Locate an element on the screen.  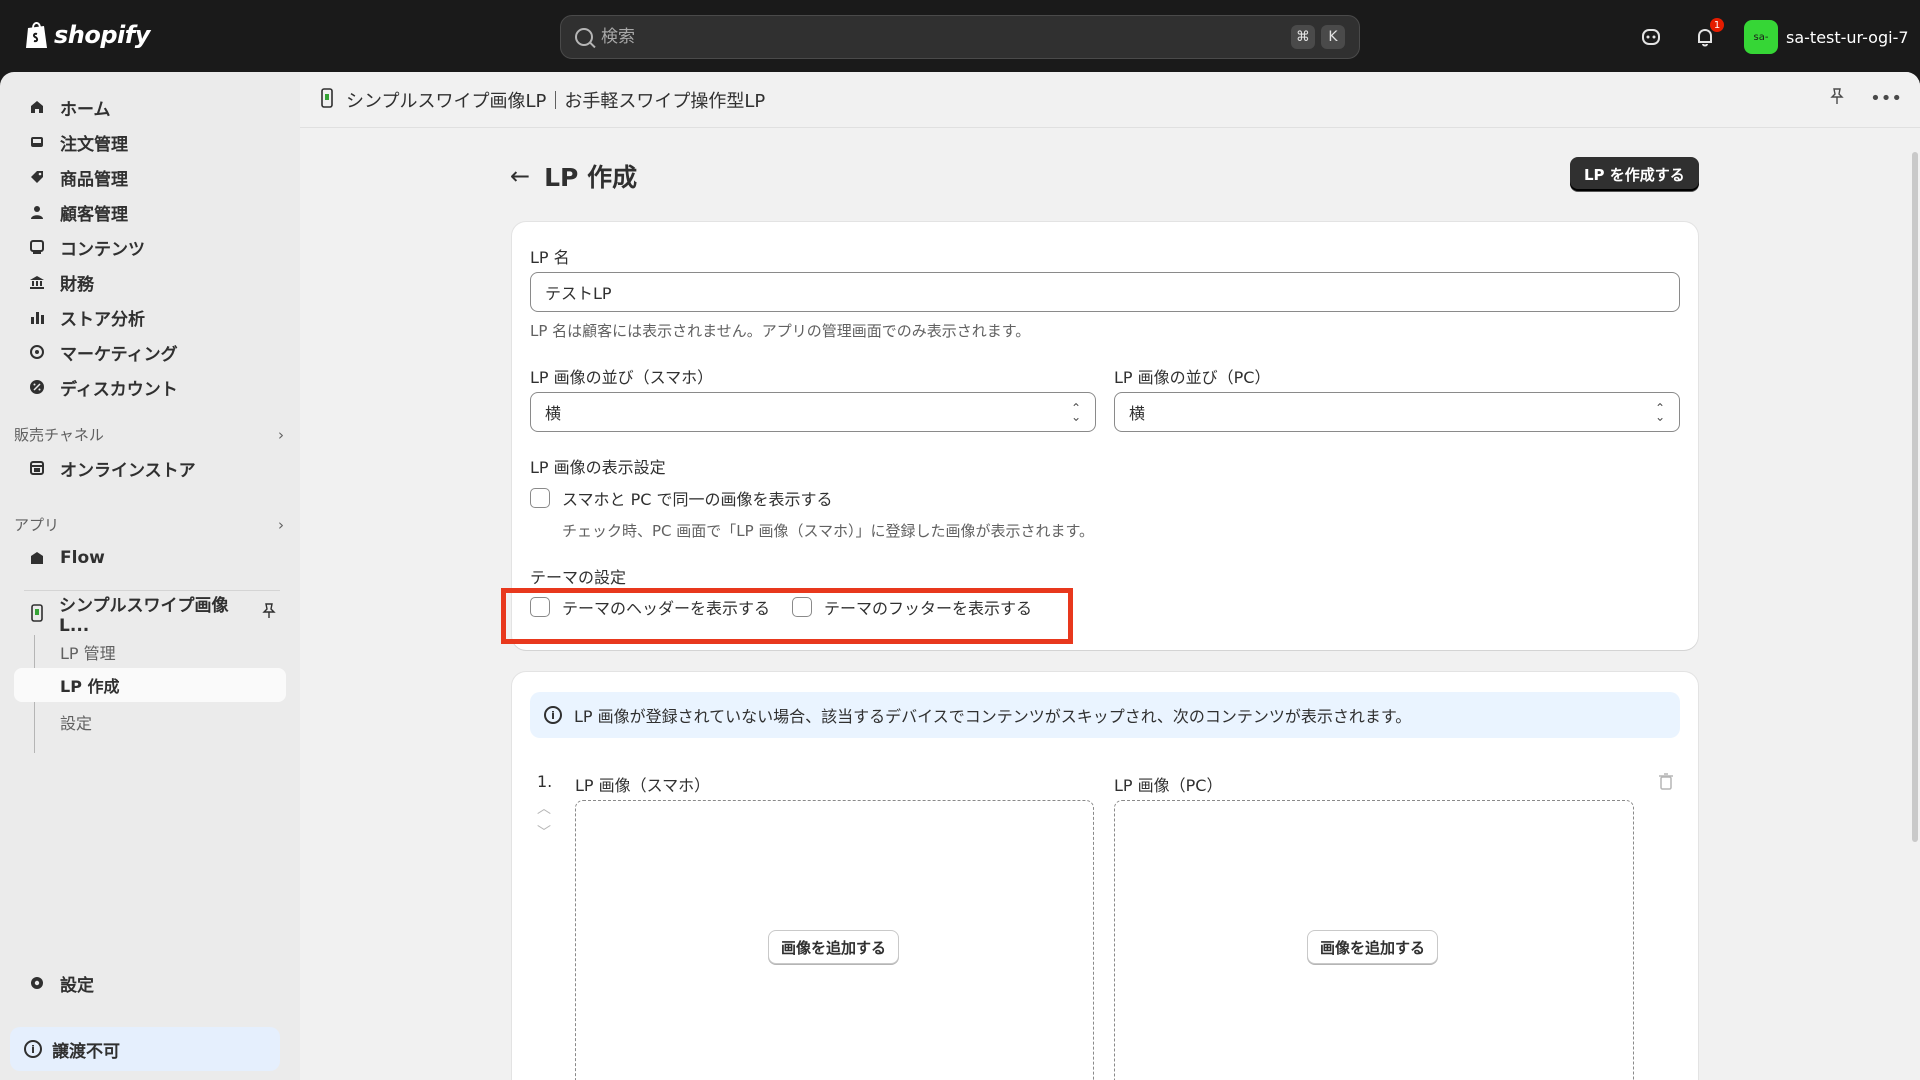
sidekick-icon is located at coordinates (1651, 37).